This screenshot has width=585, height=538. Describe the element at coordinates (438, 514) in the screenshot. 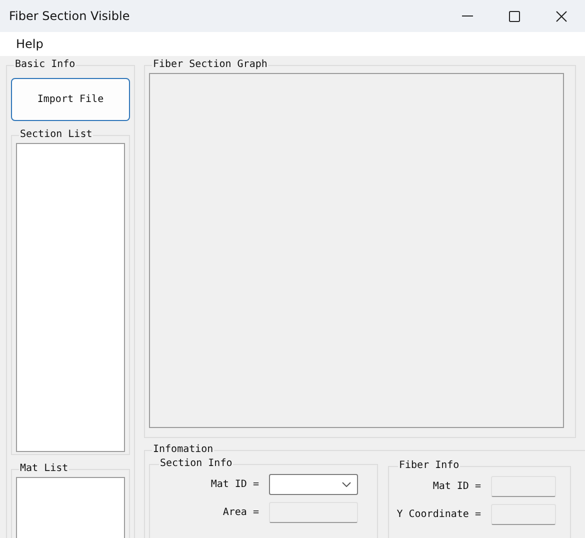

I see `field-label: Y Coordinate =` at that location.